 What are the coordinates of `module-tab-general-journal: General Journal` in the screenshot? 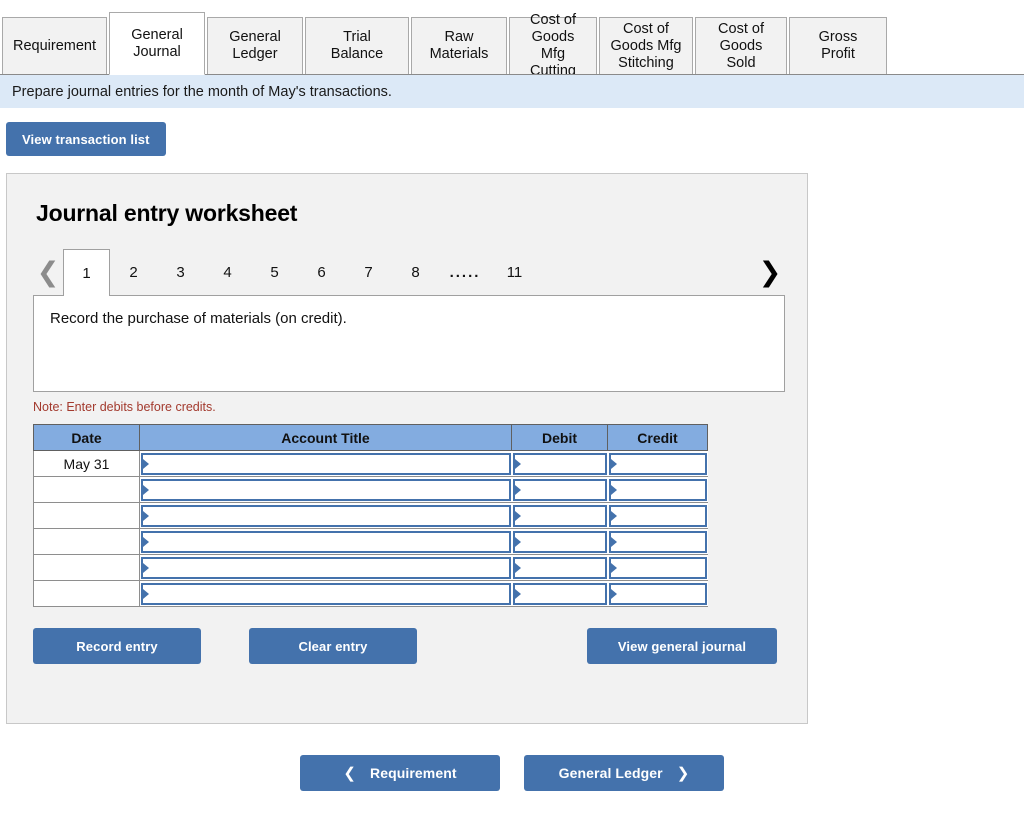 It's located at (157, 43).